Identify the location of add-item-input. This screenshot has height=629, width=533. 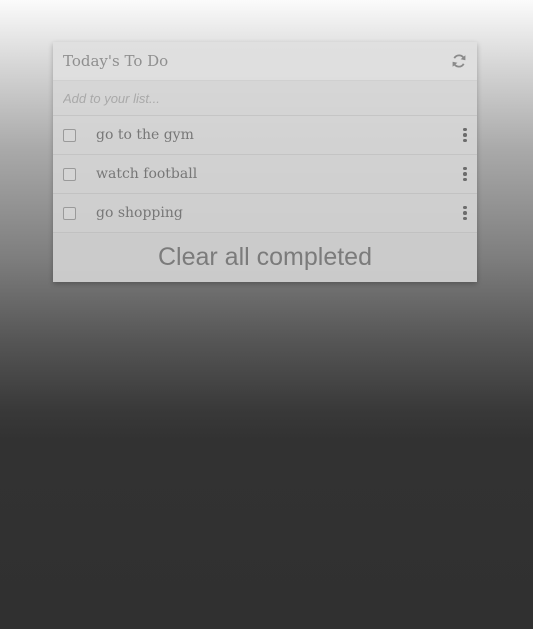
(253, 98).